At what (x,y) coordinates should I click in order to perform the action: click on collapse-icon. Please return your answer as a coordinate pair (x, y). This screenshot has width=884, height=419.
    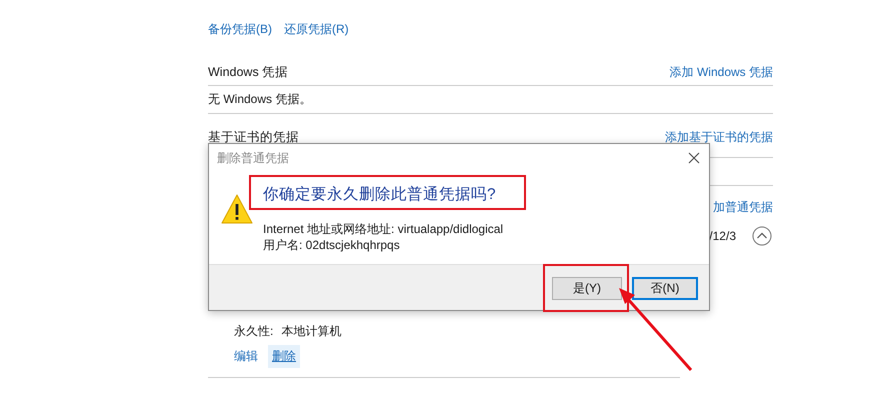
    Looking at the image, I should click on (762, 236).